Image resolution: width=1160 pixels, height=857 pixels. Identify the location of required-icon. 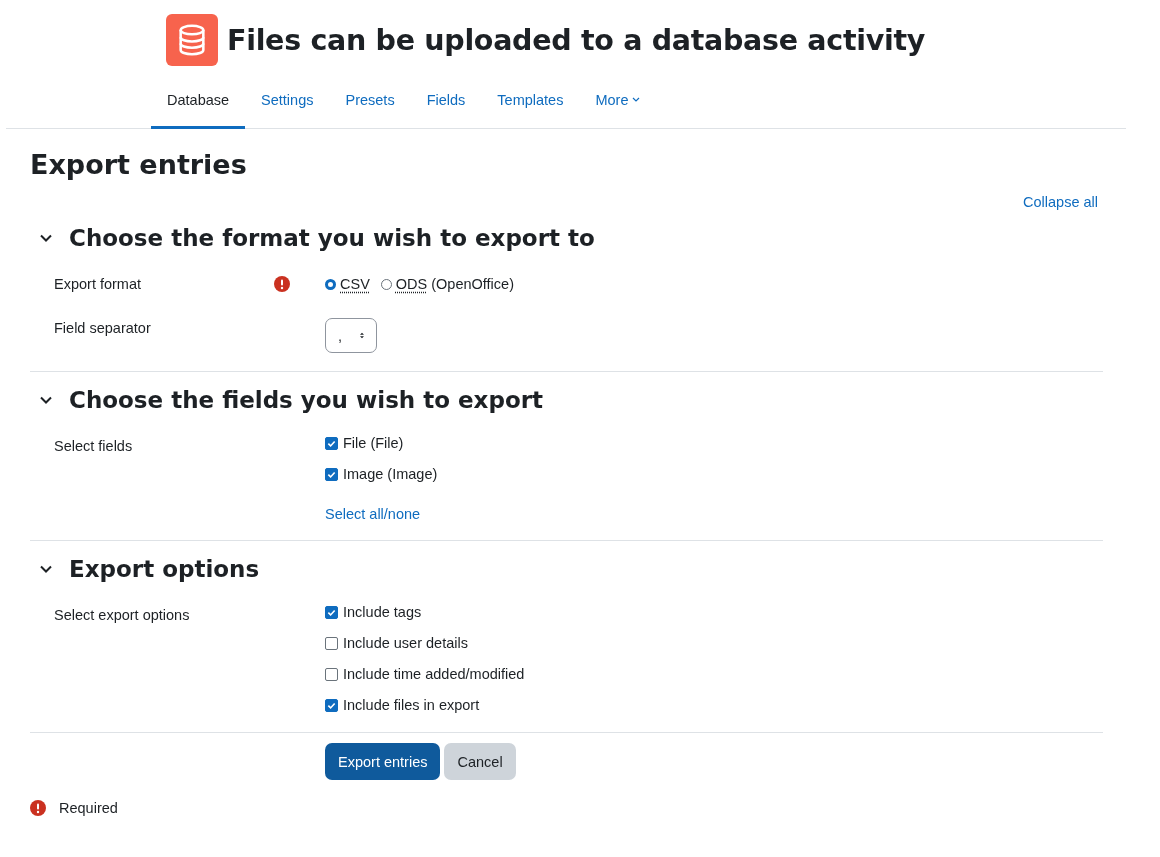
(38, 808).